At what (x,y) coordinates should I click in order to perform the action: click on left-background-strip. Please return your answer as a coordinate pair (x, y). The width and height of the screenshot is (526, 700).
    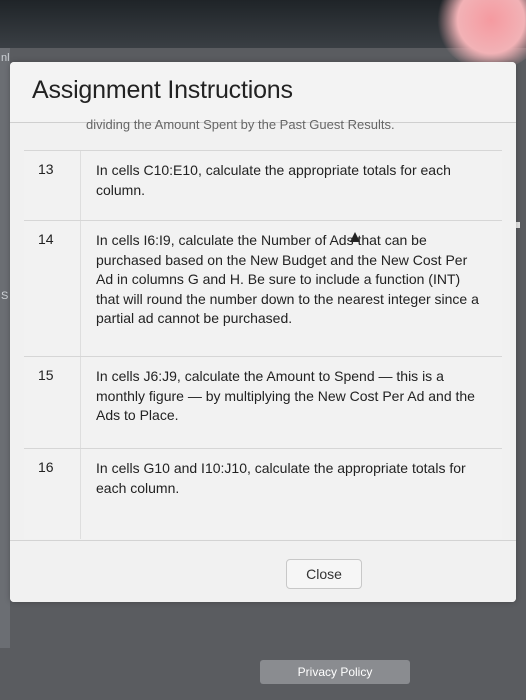
    Looking at the image, I should click on (5, 348).